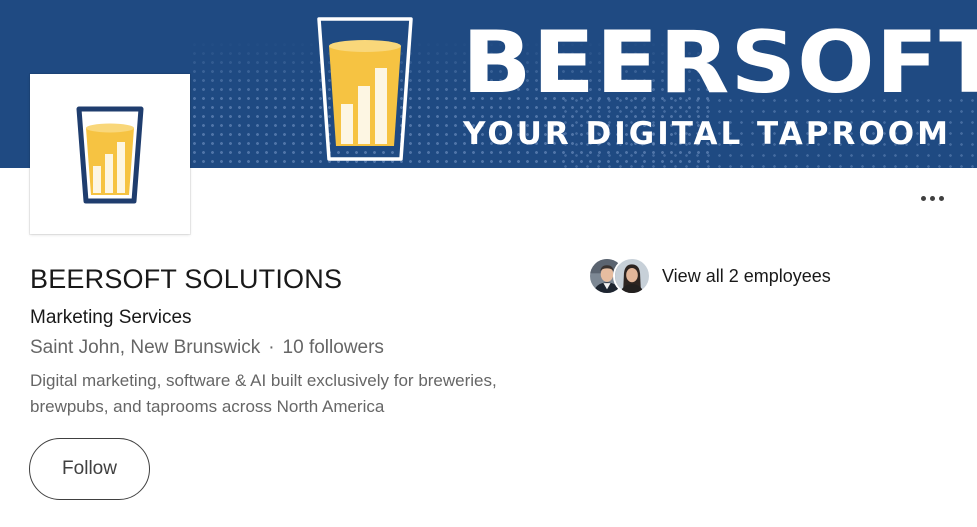 The image size is (977, 527). Describe the element at coordinates (365, 89) in the screenshot. I see `beer-glass-icon` at that location.